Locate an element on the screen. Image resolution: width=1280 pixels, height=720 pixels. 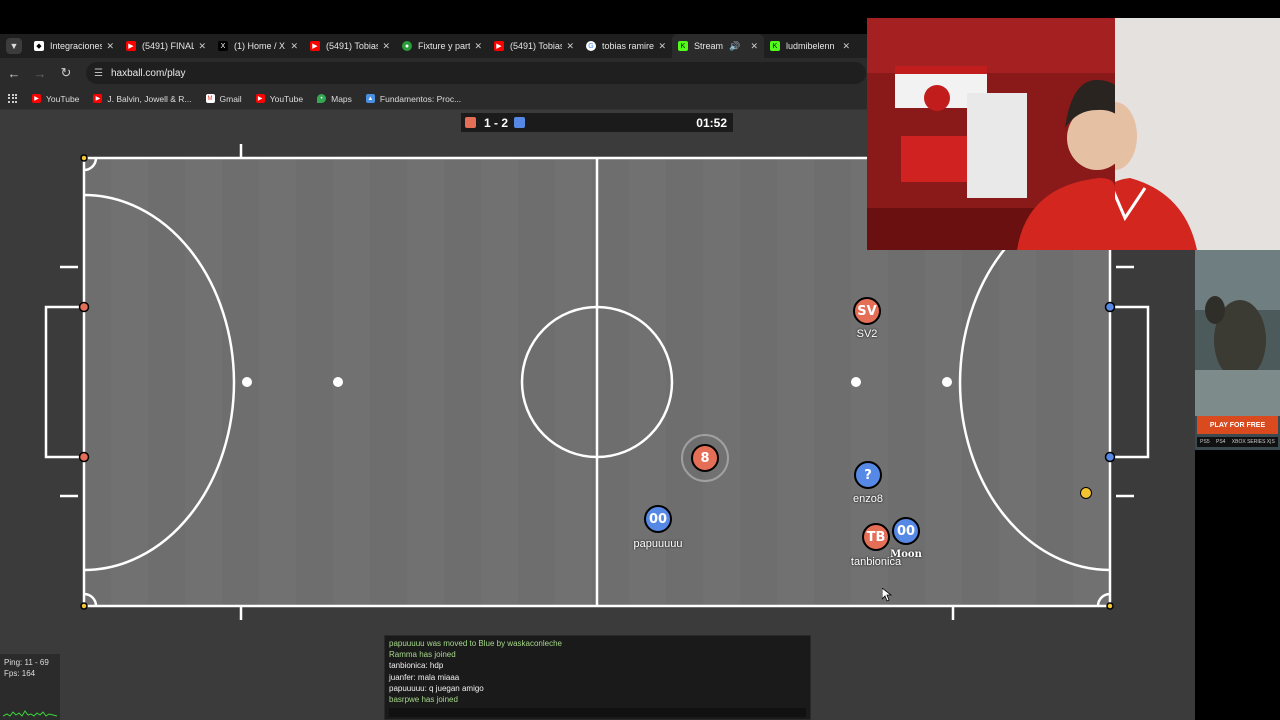
ping-text: Ping: 11 - 69 is located at coordinates (26, 662).